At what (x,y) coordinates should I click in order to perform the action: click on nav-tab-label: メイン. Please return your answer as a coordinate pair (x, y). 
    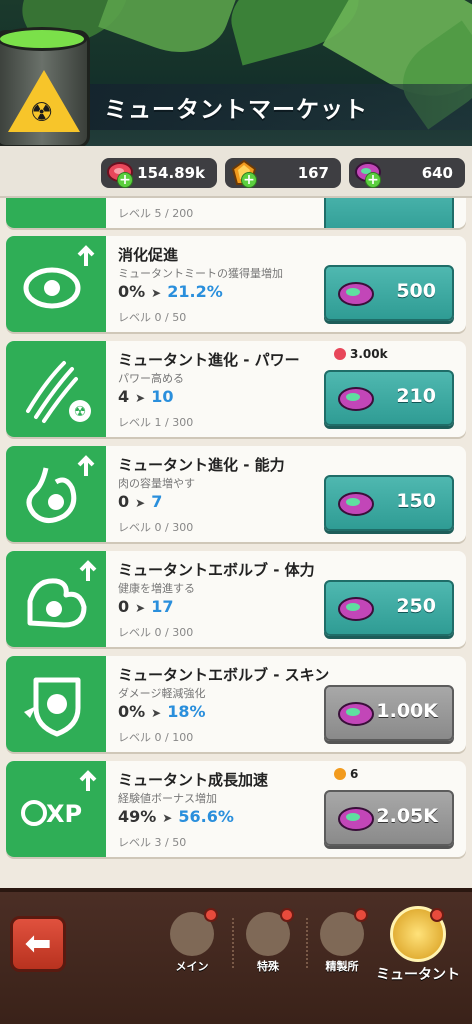
    Looking at the image, I should click on (192, 966).